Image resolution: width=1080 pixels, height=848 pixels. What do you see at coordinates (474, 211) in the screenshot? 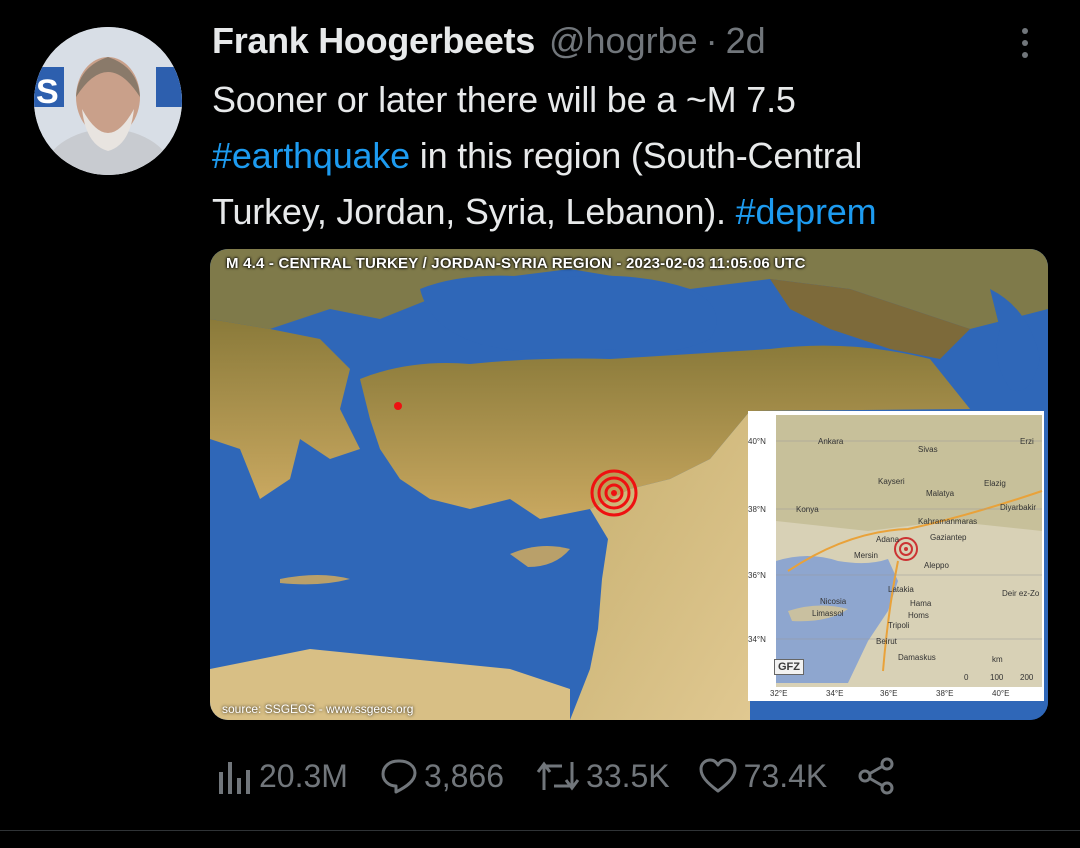
I see `tweet-line-3: Turkey, Jordan, Syria, Lebanon).` at bounding box center [474, 211].